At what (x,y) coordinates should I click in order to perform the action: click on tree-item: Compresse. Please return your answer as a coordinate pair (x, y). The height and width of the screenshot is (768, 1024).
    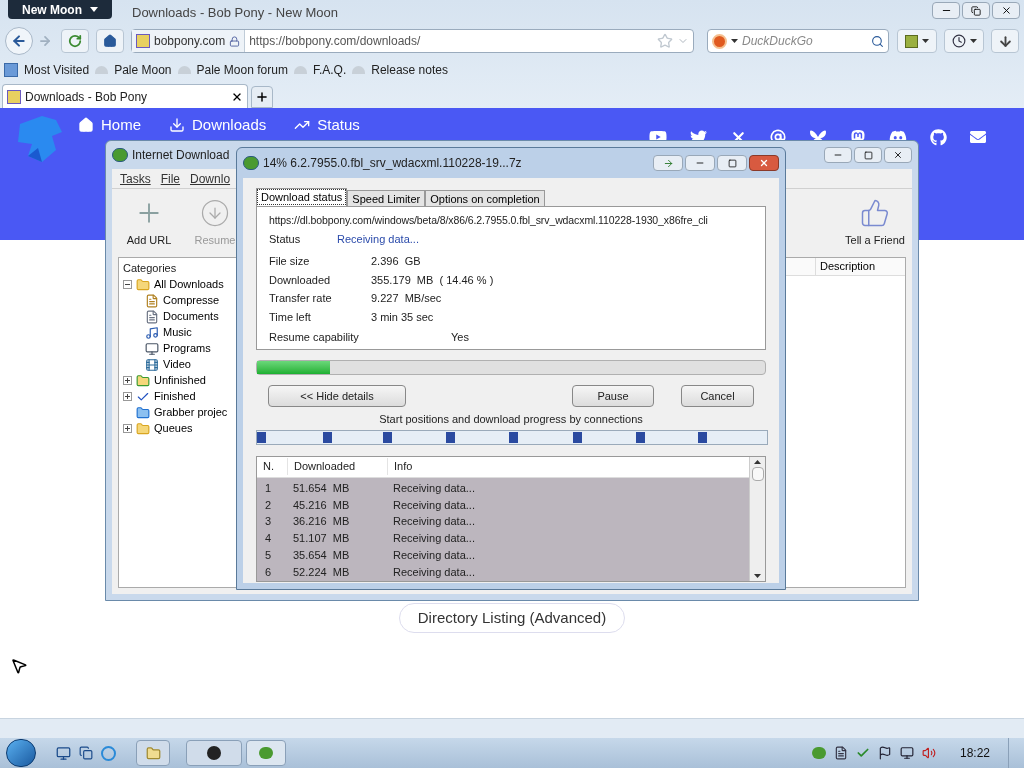
    Looking at the image, I should click on (191, 300).